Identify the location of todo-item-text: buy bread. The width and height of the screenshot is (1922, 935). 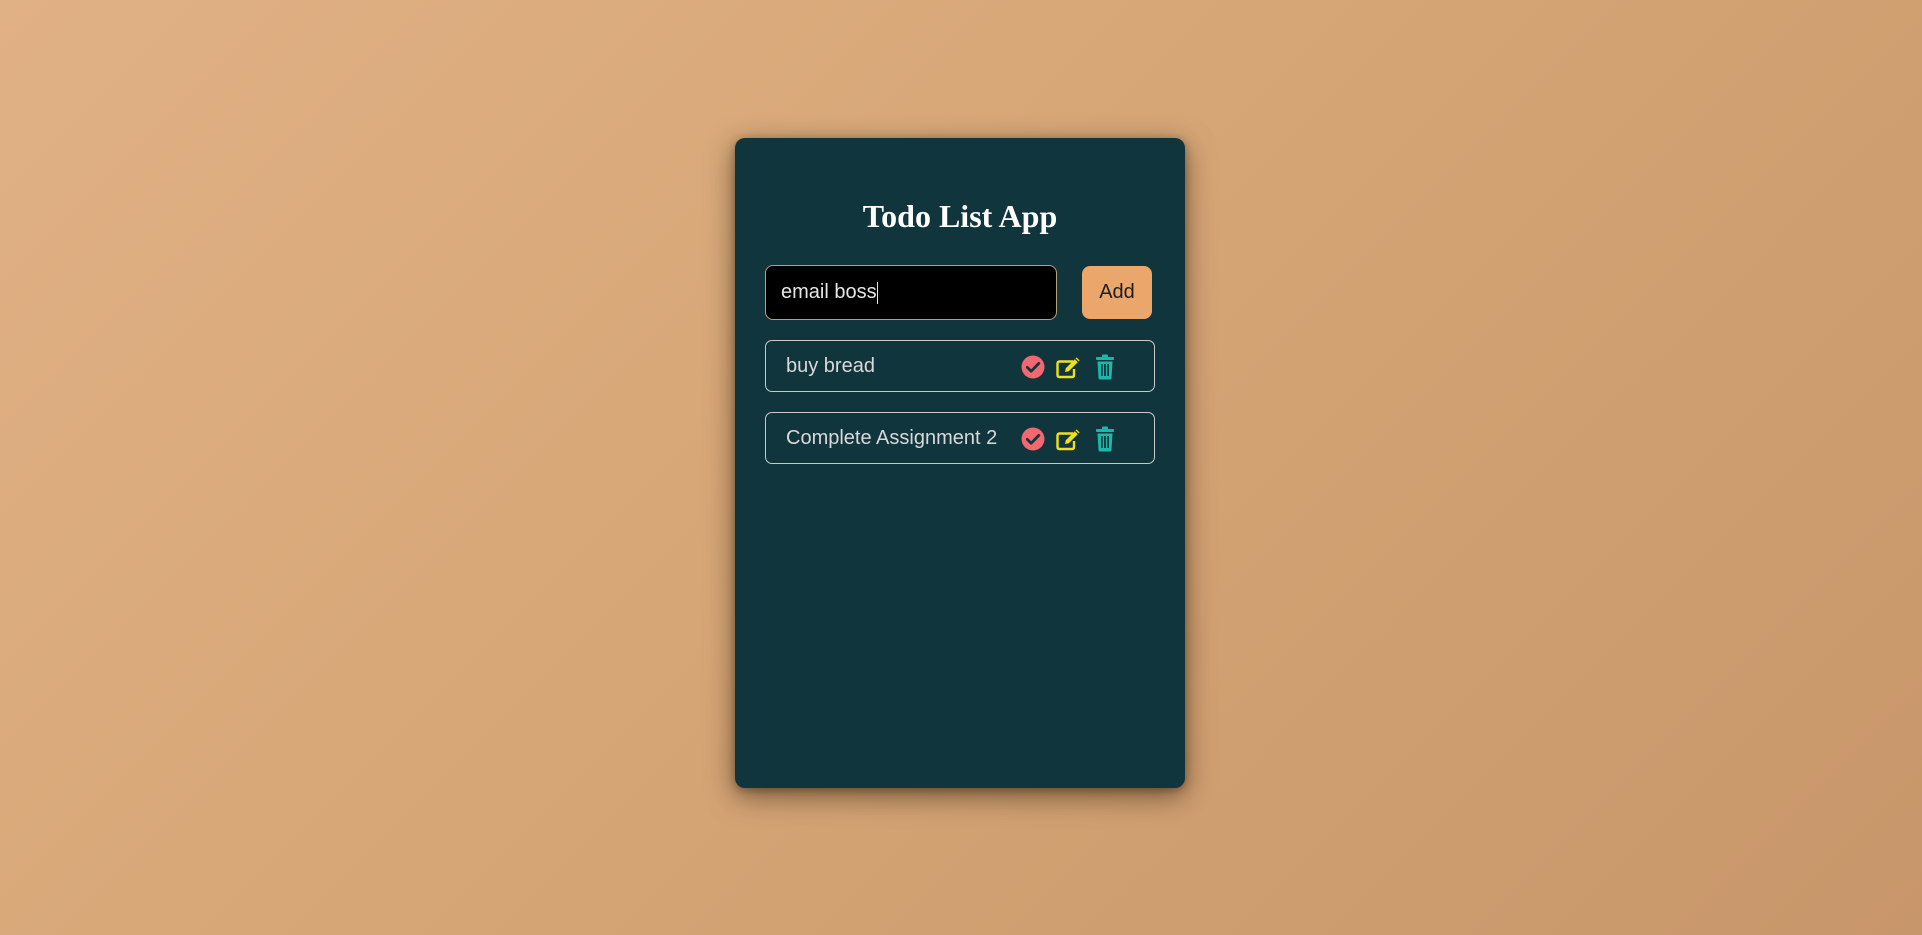
(830, 366).